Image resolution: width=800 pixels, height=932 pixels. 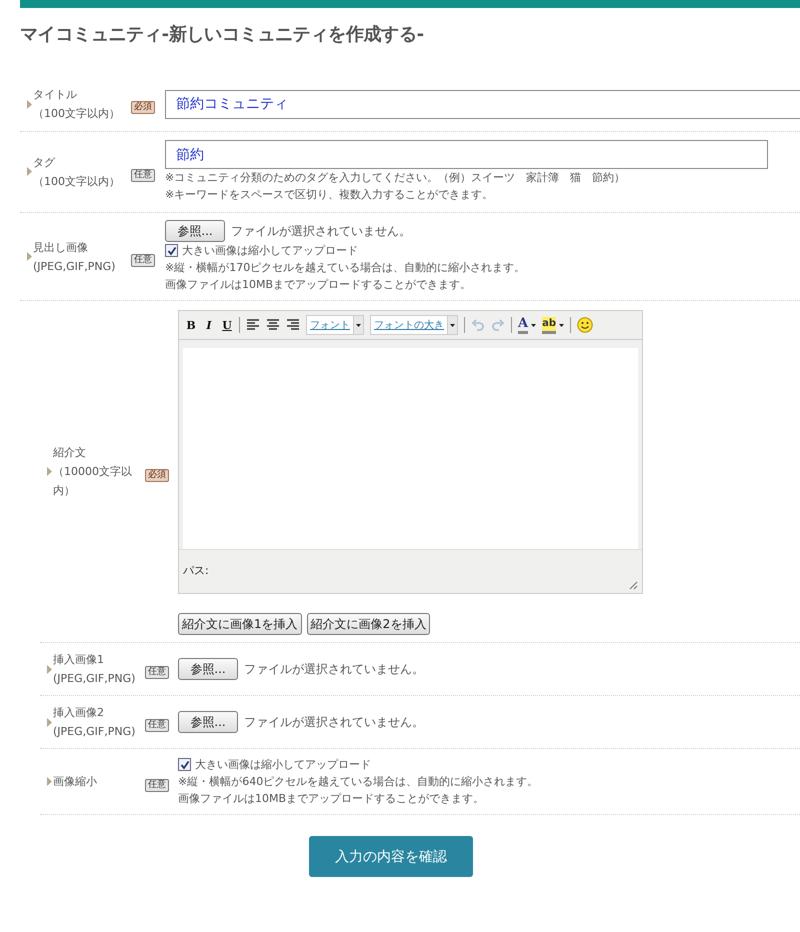 What do you see at coordinates (585, 325) in the screenshot?
I see `smiley-icon` at bounding box center [585, 325].